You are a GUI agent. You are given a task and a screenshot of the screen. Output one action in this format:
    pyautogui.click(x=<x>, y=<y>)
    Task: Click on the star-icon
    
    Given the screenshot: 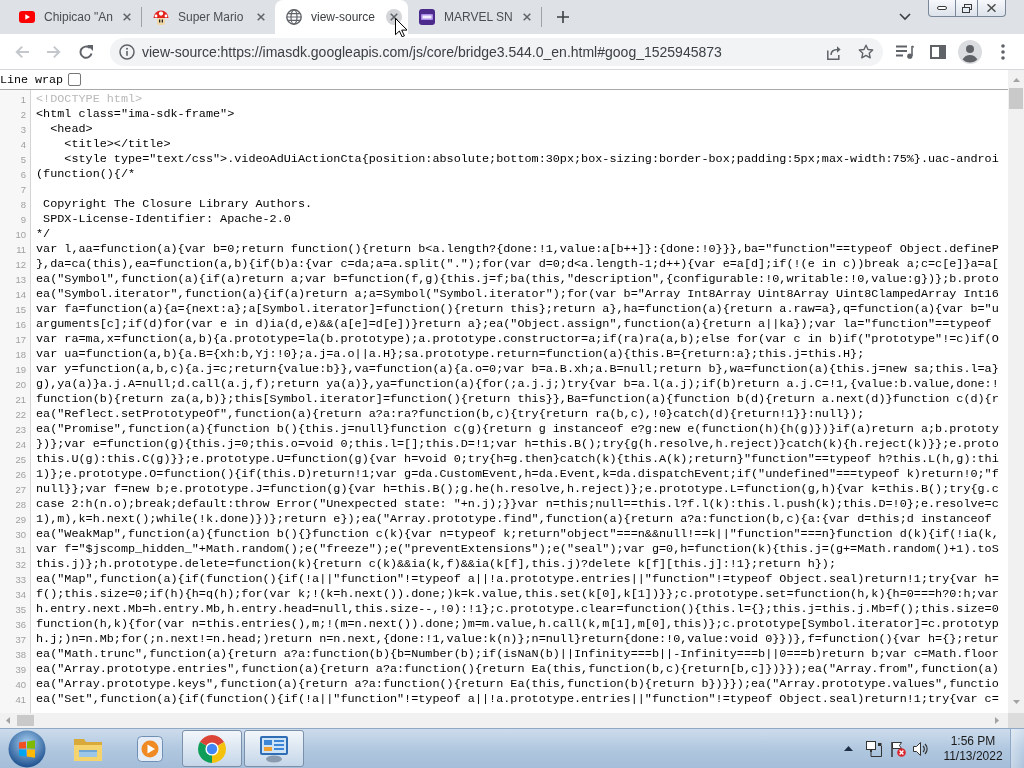 What is the action you would take?
    pyautogui.click(x=866, y=51)
    